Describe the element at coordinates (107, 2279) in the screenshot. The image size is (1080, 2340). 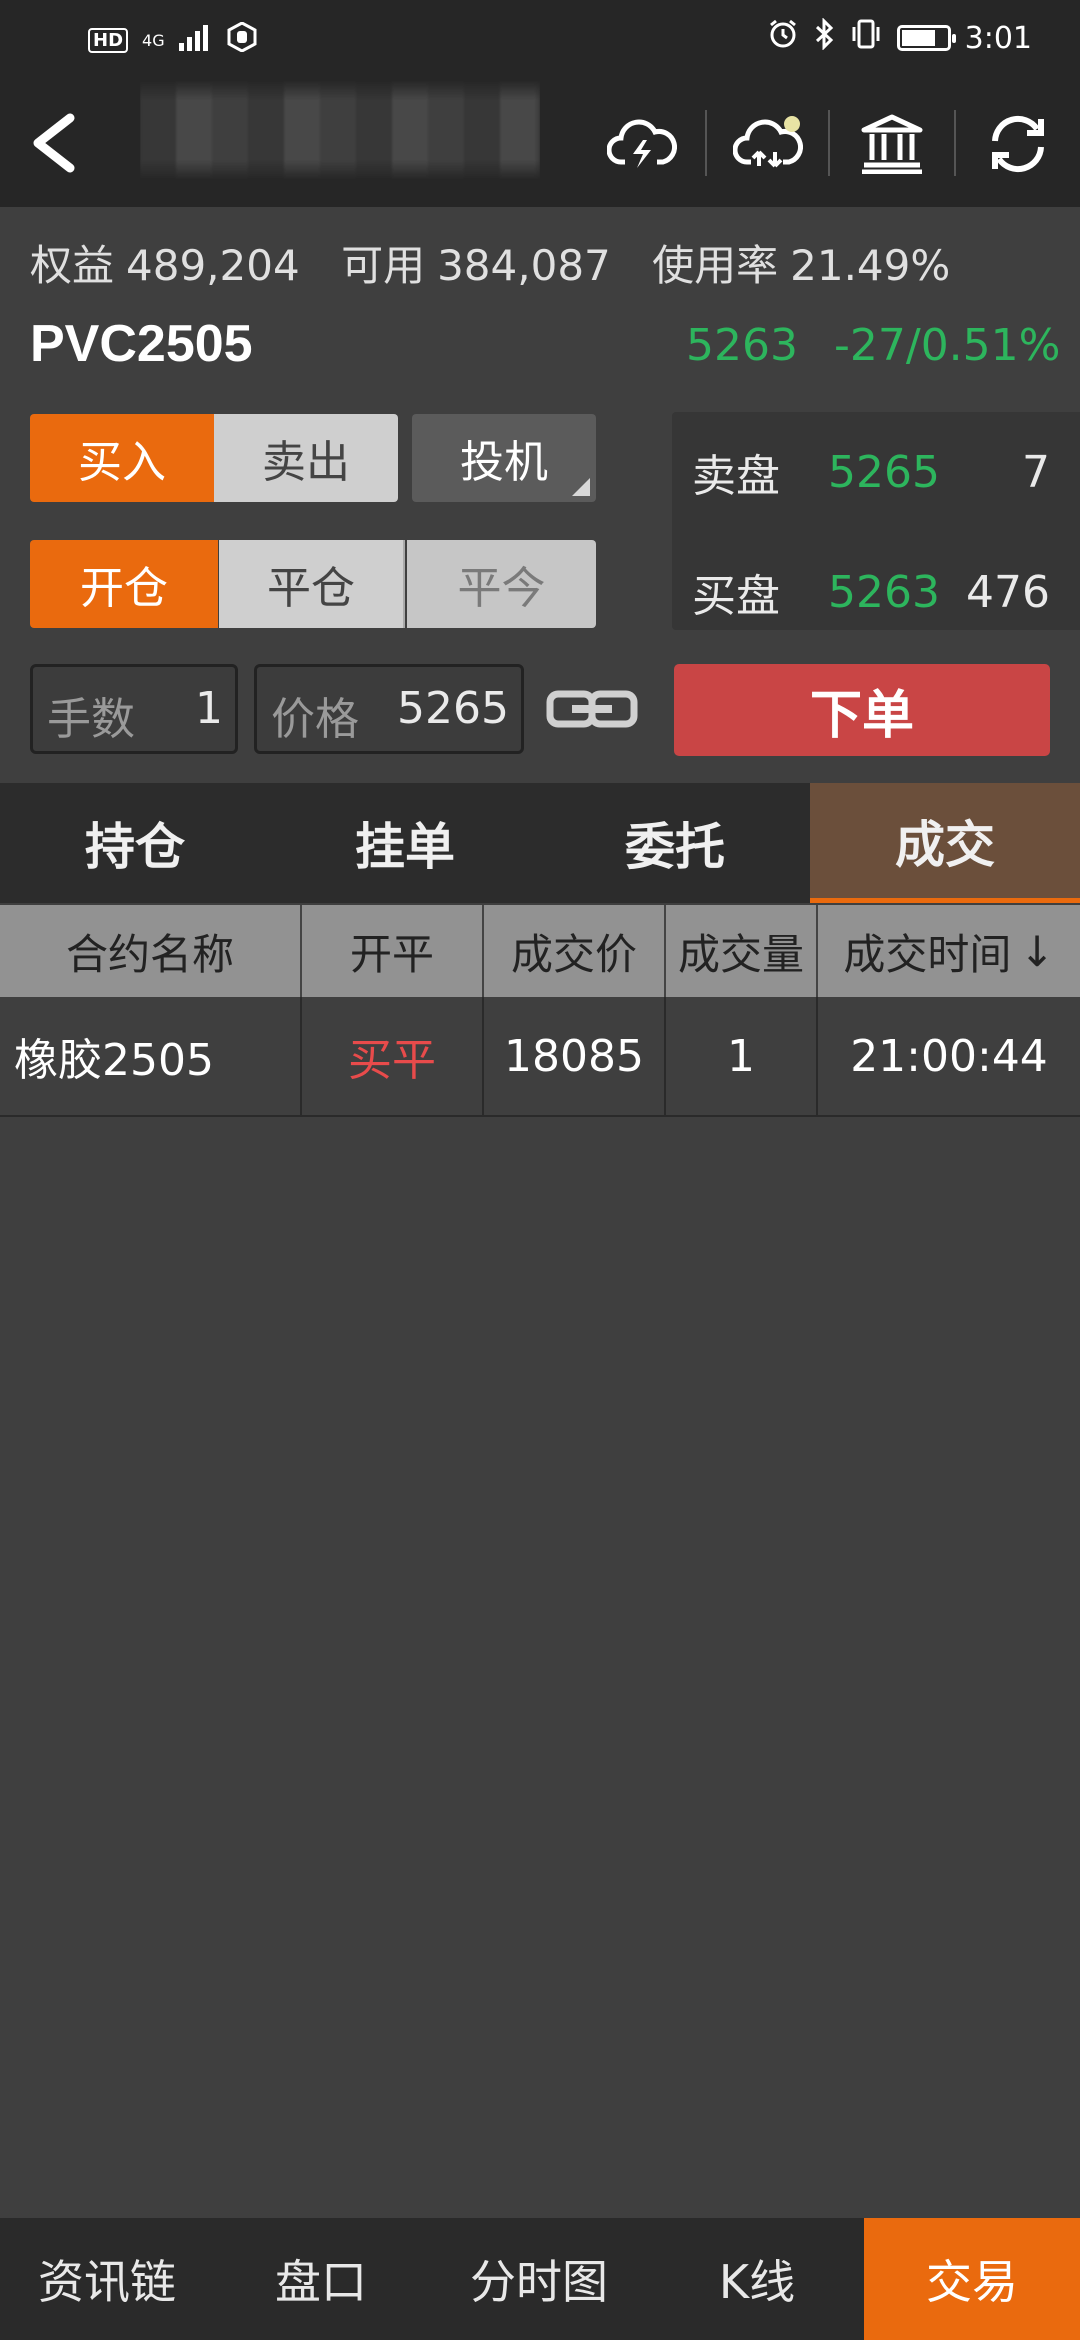
I see `nav-news-chain: 资讯链` at that location.